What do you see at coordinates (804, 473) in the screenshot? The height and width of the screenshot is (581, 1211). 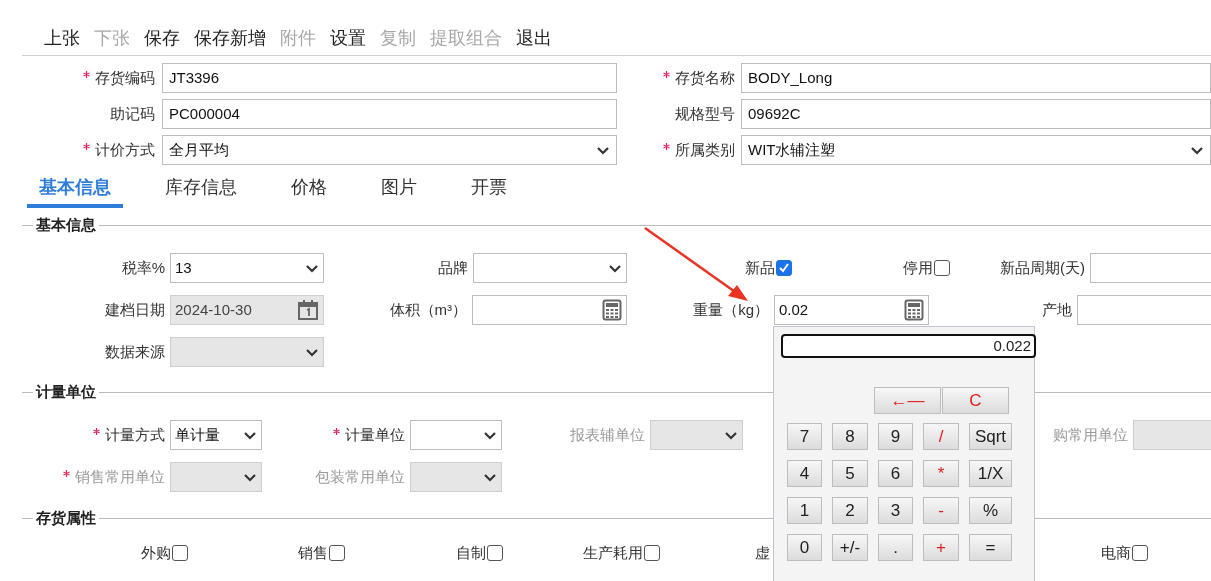 I see `calculator-key: 4` at bounding box center [804, 473].